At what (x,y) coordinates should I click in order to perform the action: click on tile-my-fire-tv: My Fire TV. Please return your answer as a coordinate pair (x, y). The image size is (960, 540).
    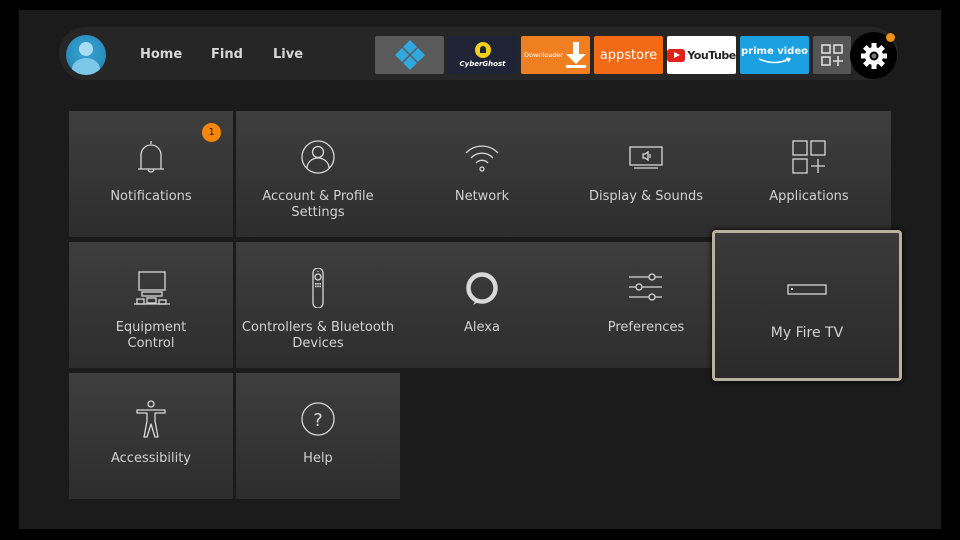
    Looking at the image, I should click on (807, 305).